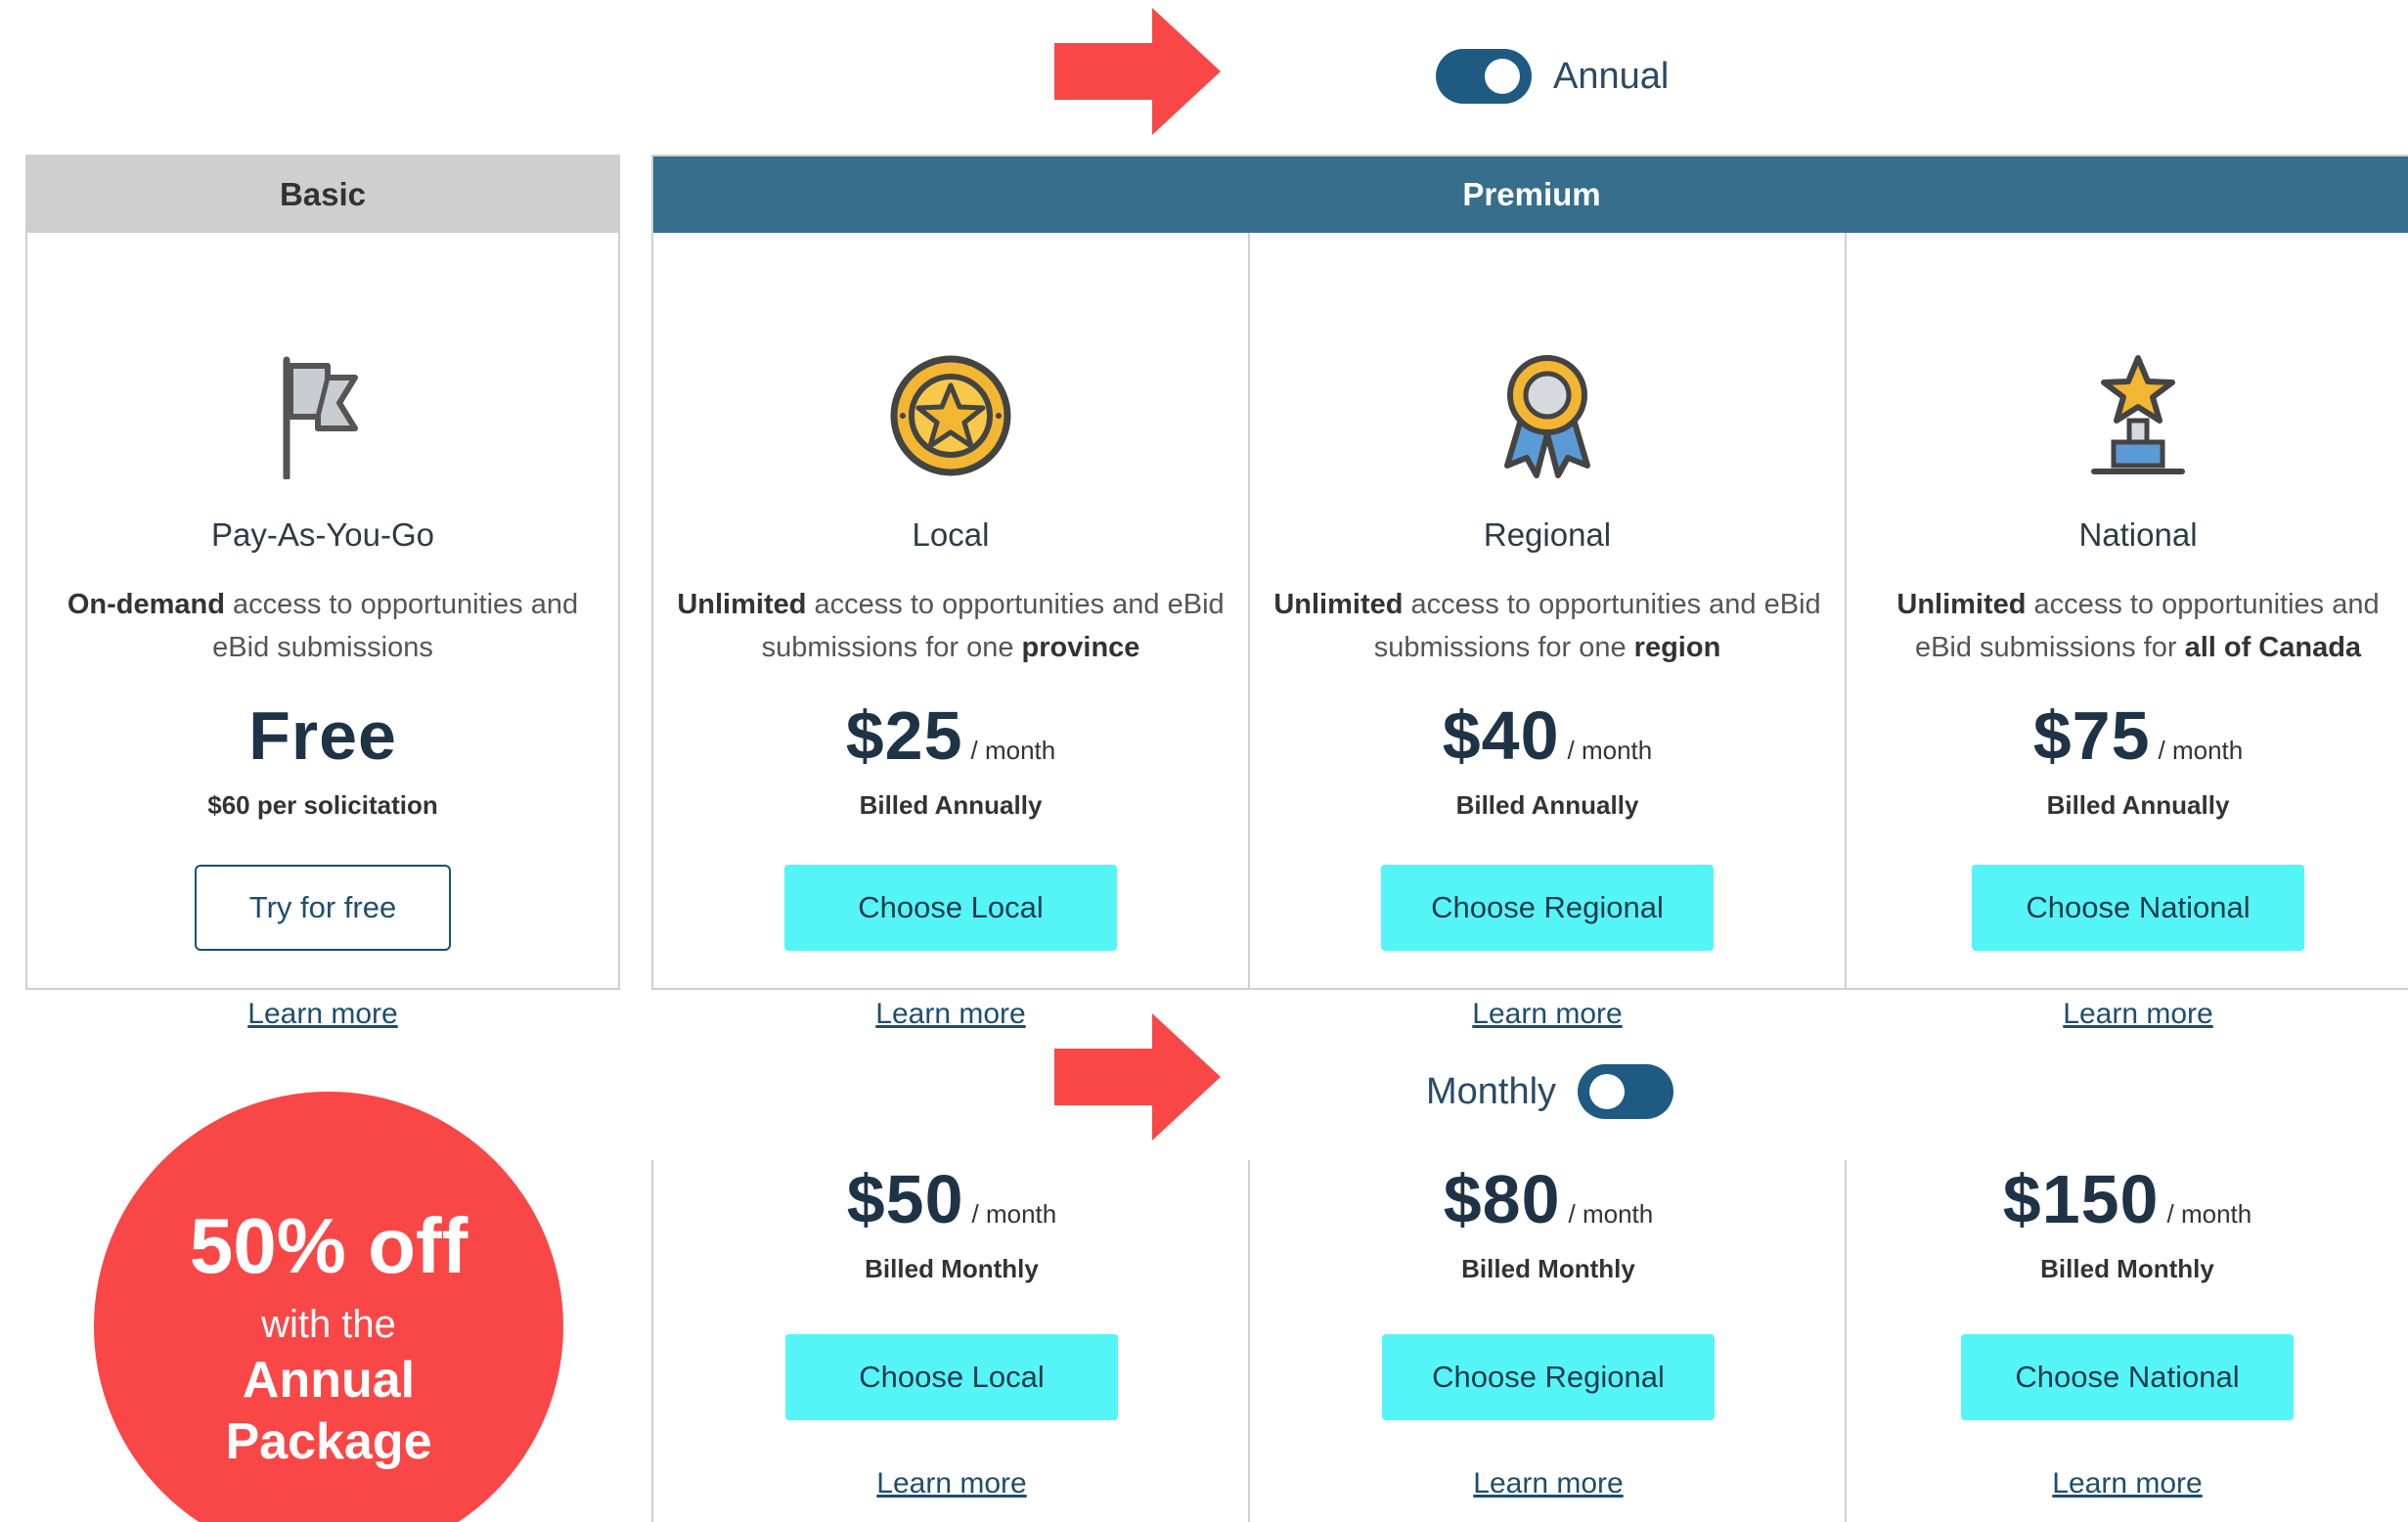 Image resolution: width=2408 pixels, height=1522 pixels. What do you see at coordinates (322, 805) in the screenshot?
I see `price-note: $60 per solicitation` at bounding box center [322, 805].